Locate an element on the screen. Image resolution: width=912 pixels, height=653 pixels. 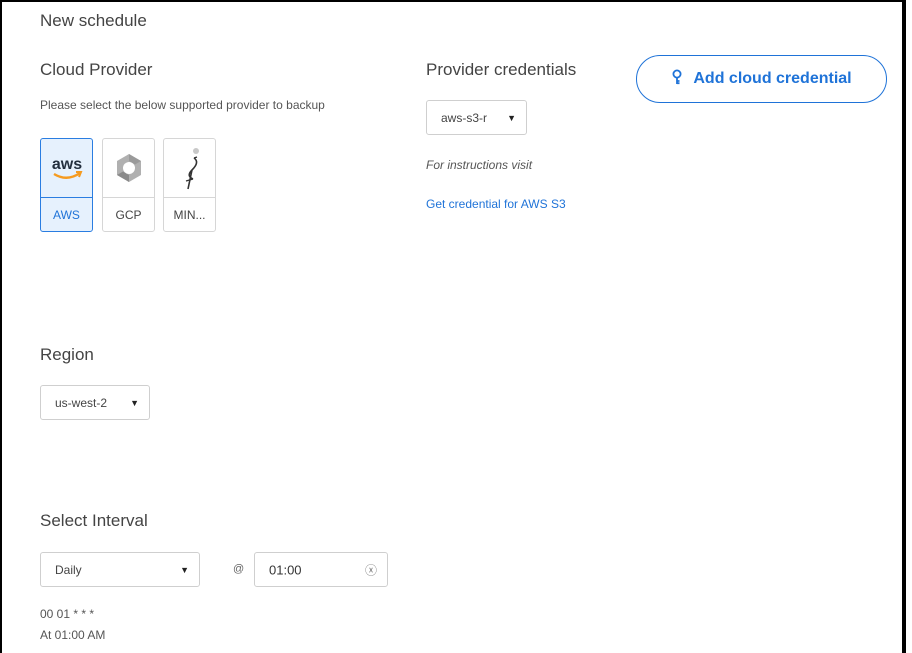
aws-logo-icon: aws is located at coordinates (66, 168).